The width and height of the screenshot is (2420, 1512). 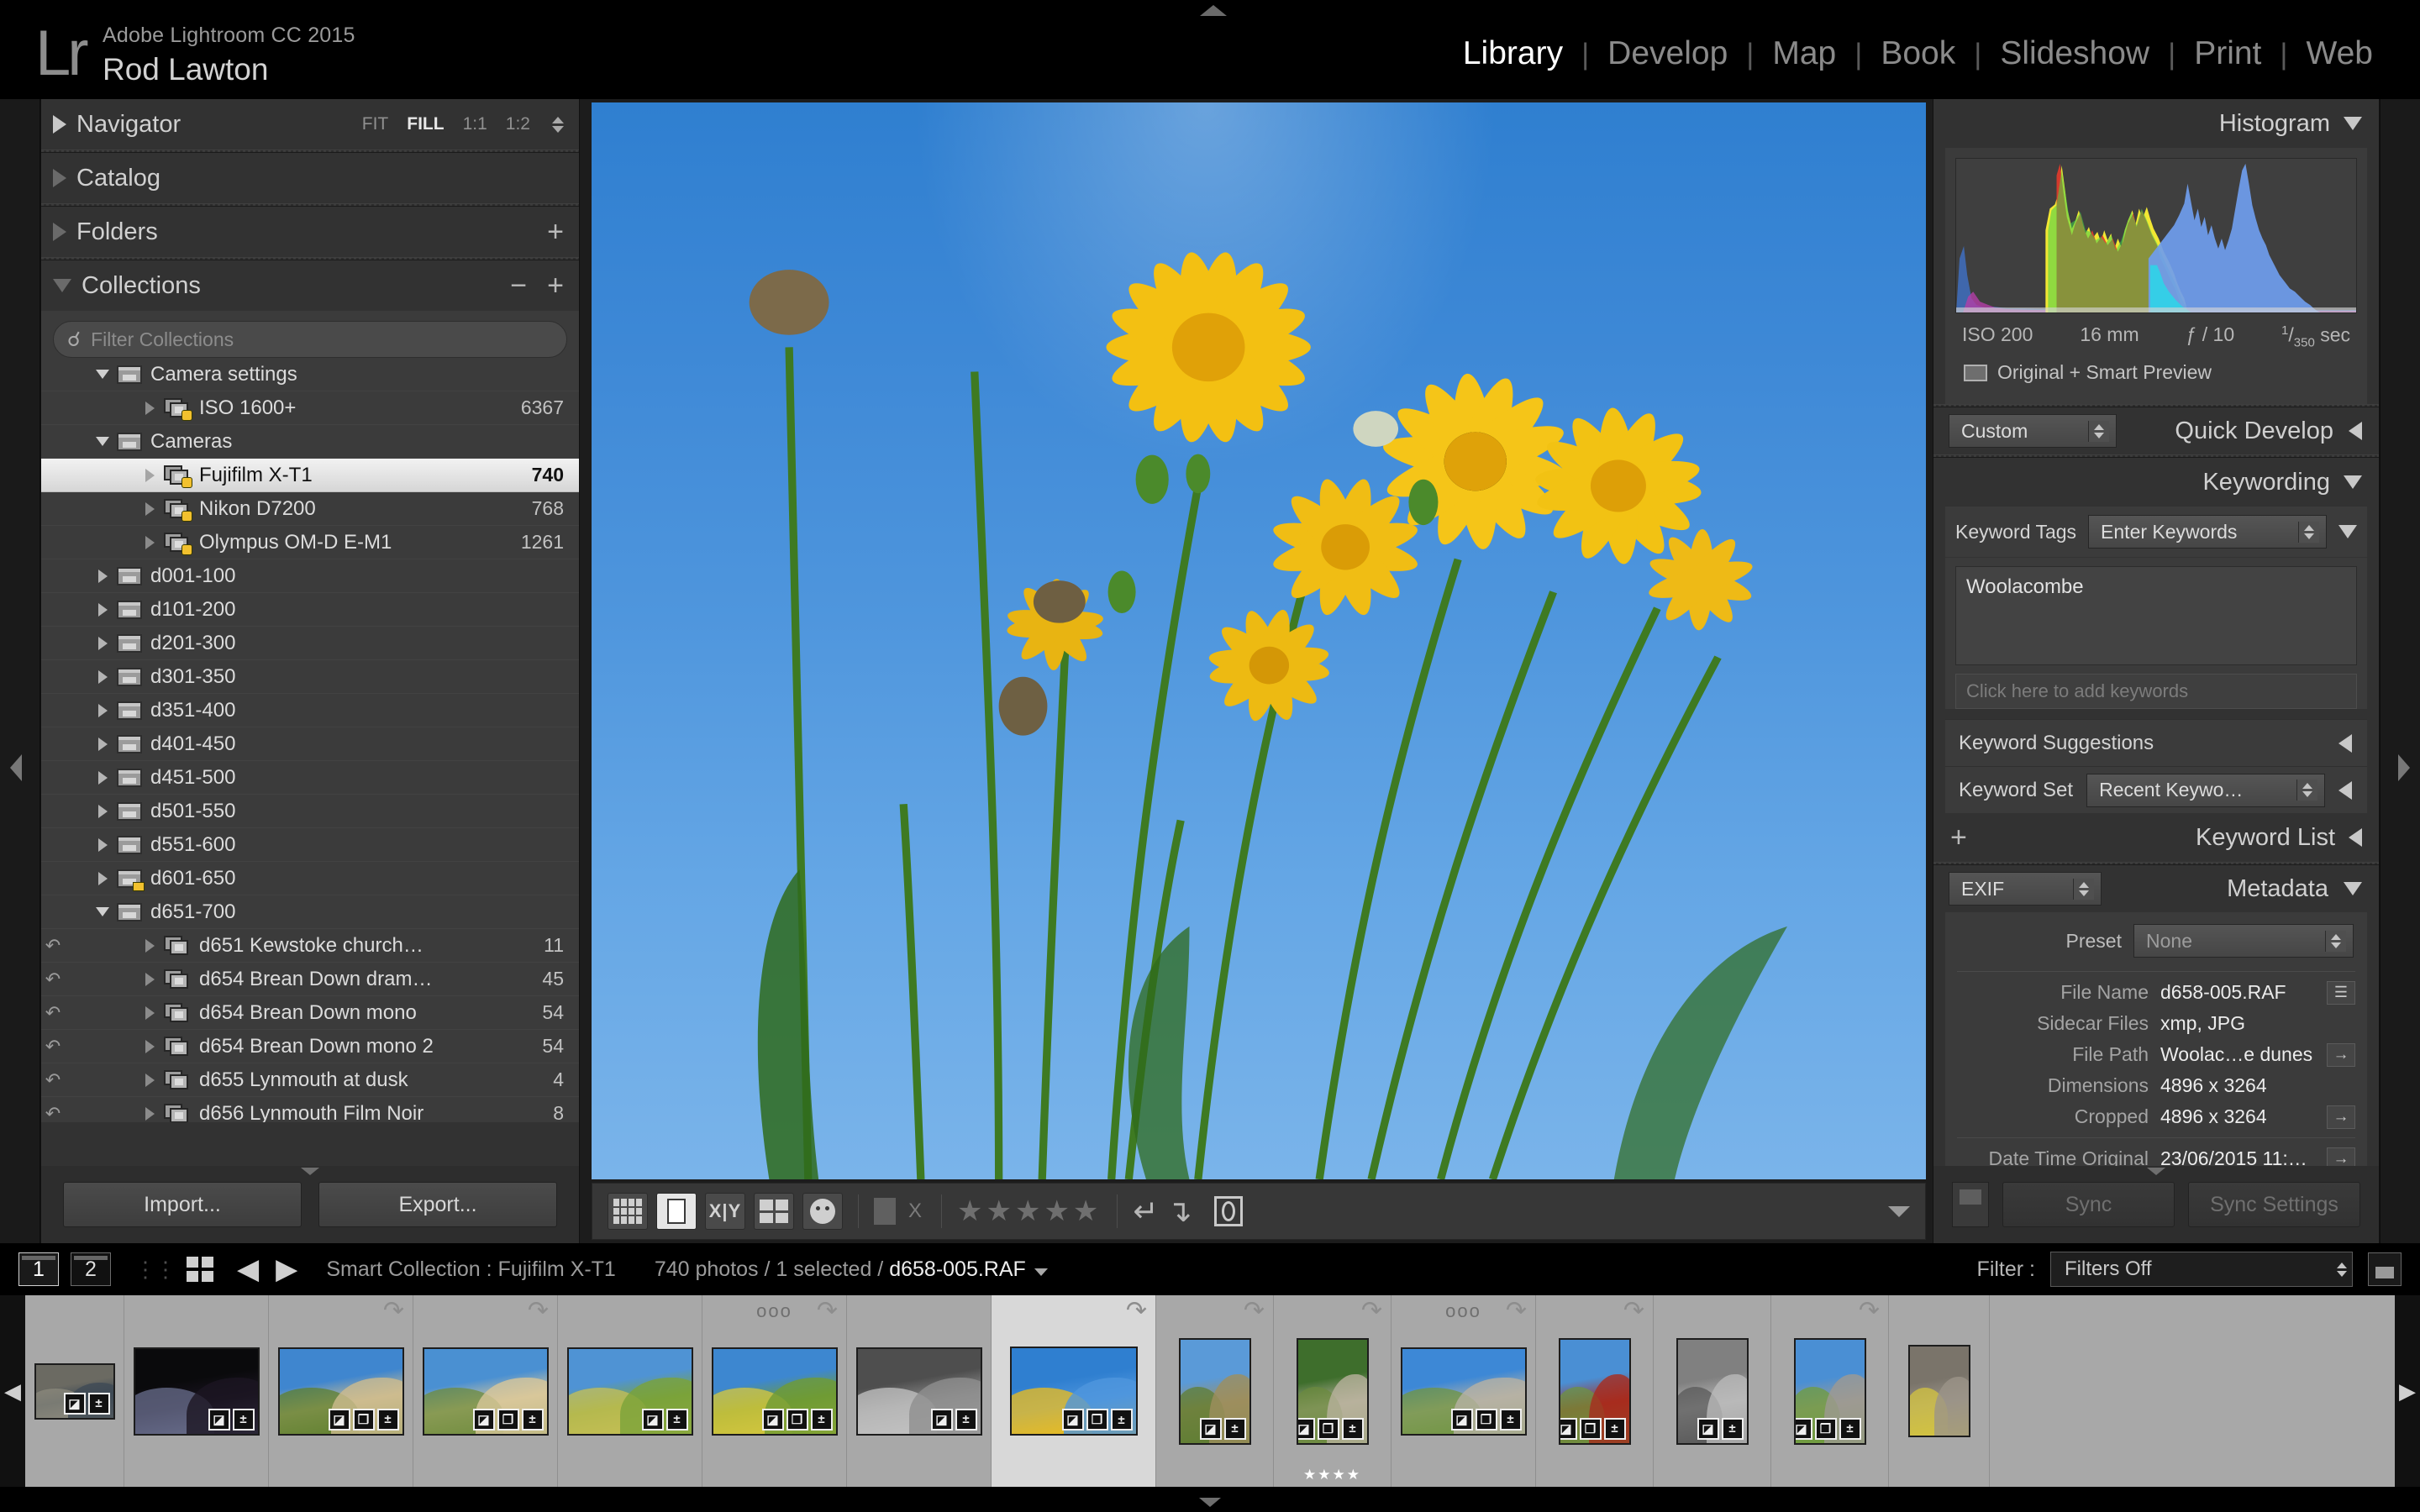 What do you see at coordinates (310, 1109) in the screenshot?
I see `tree-row: ↶ d656 Lynmouth Film Noir 8` at bounding box center [310, 1109].